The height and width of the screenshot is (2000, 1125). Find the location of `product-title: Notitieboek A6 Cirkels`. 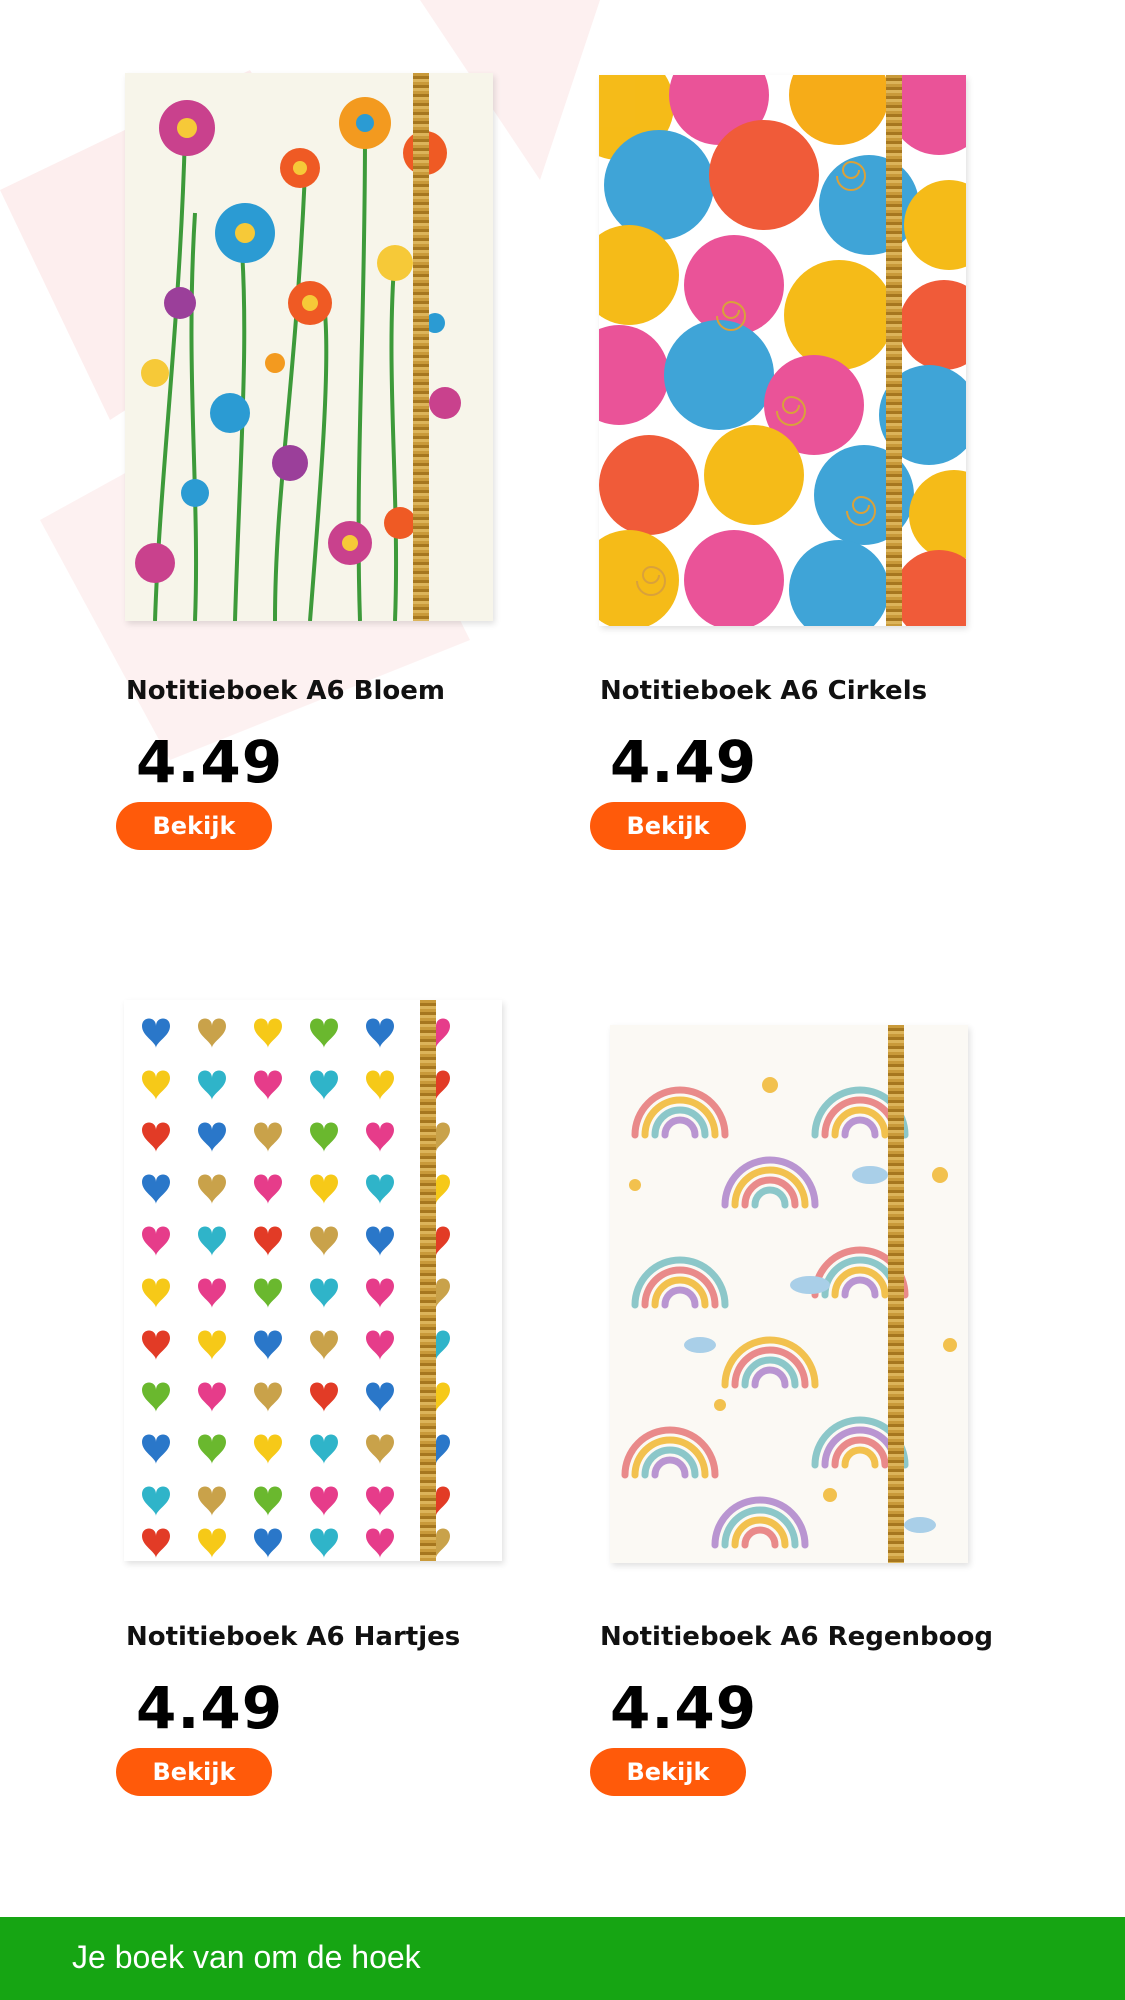

product-title: Notitieboek A6 Cirkels is located at coordinates (764, 691).